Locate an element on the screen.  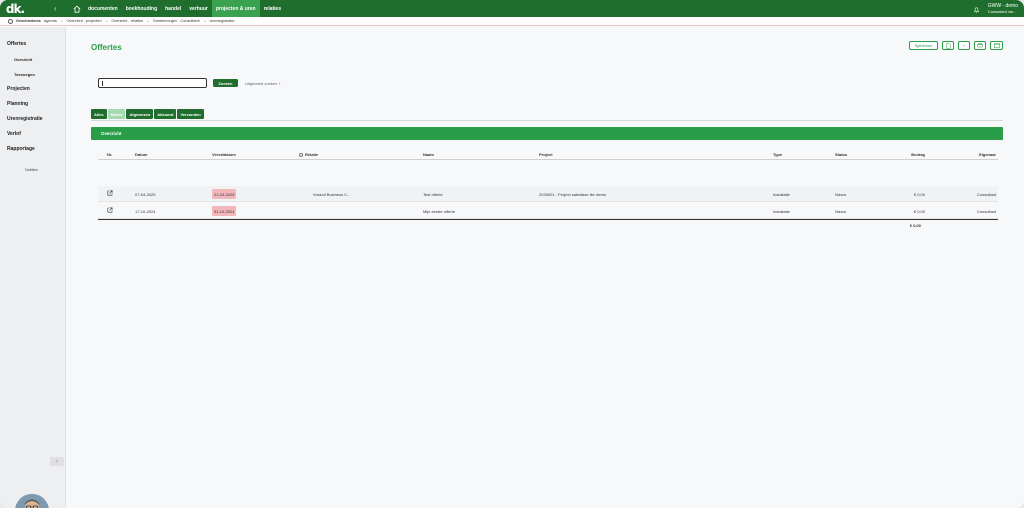
sidebar-item-rapportage: Rapportage is located at coordinates (21, 149).